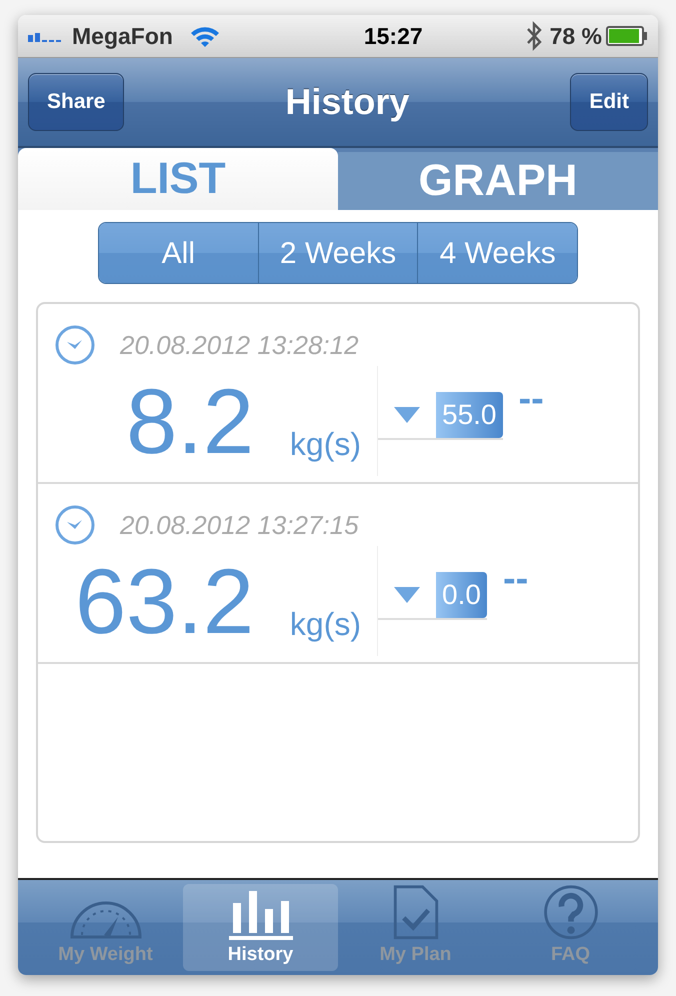  Describe the element at coordinates (627, 36) in the screenshot. I see `battery-icon` at that location.